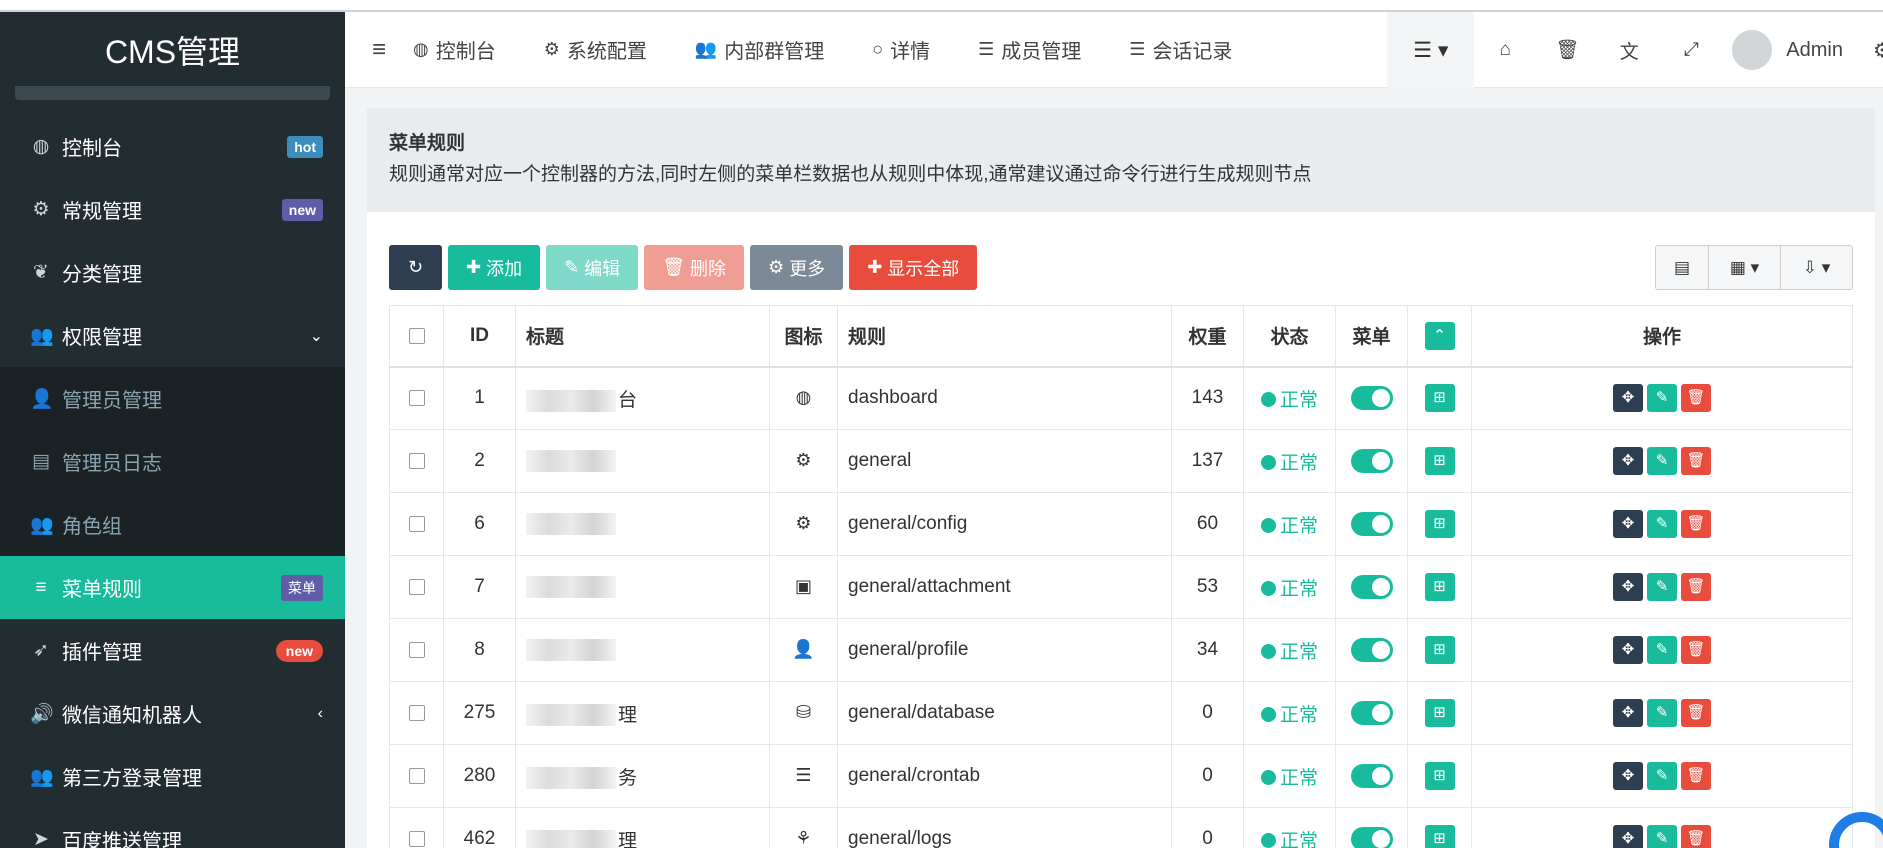  What do you see at coordinates (172, 209) in the screenshot?
I see `sidebar-item: ⚙ 常规管理 new` at bounding box center [172, 209].